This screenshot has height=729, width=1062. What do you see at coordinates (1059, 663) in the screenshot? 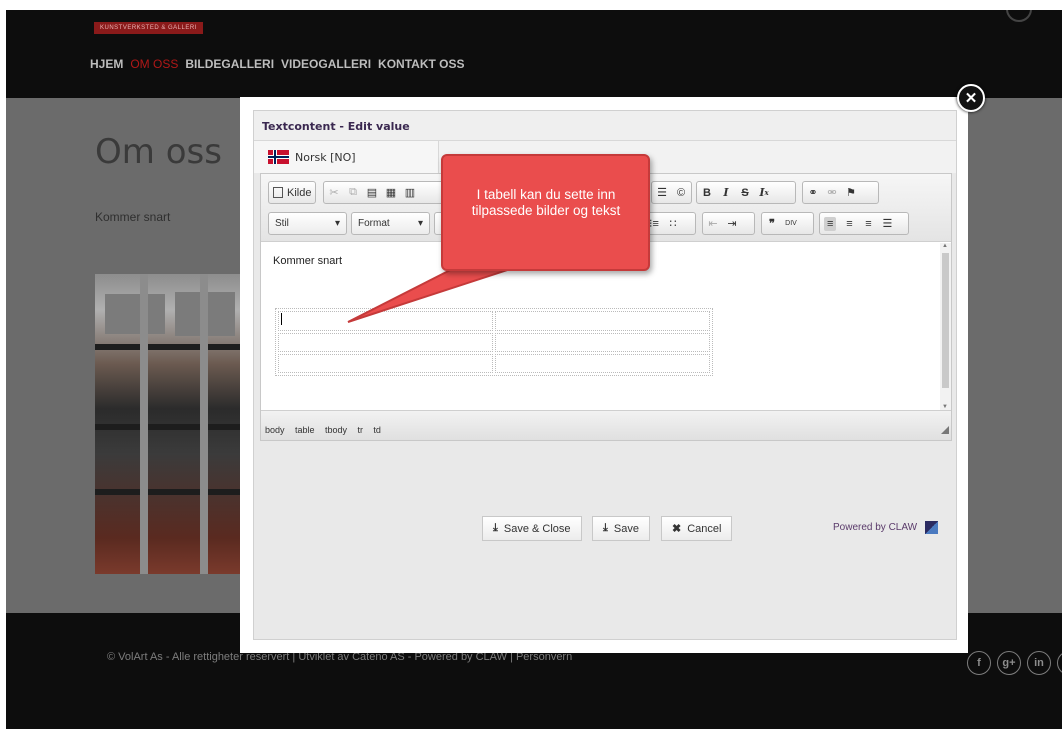
I see `social-extra-icon` at bounding box center [1059, 663].